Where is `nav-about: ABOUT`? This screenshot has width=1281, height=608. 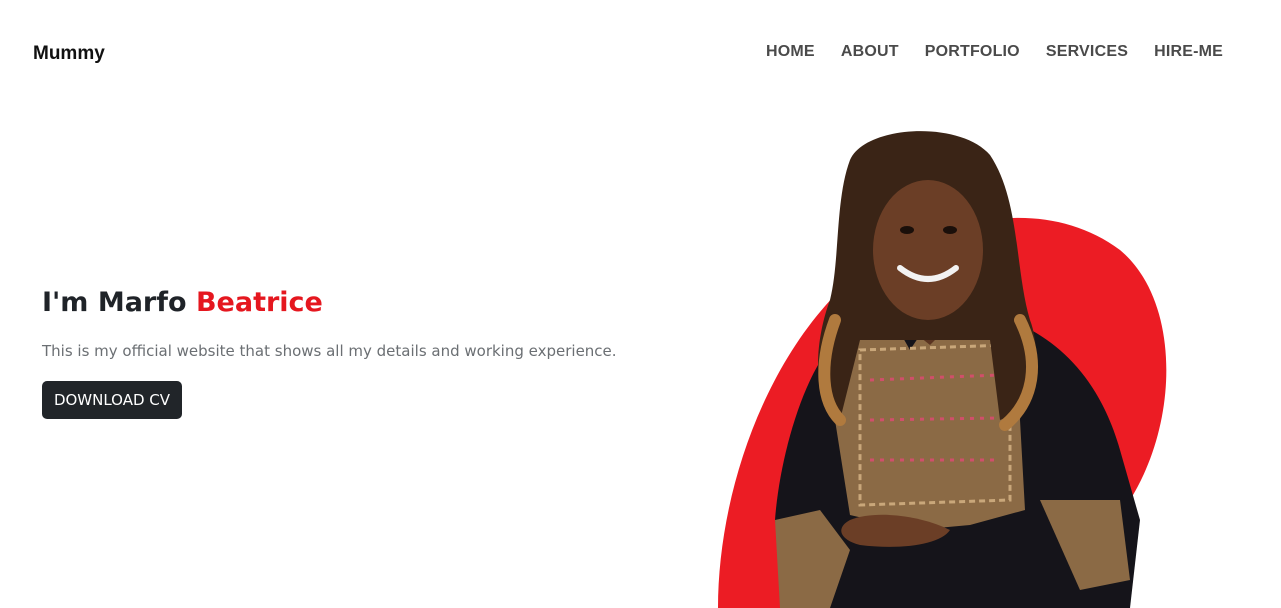
nav-about: ABOUT is located at coordinates (870, 52).